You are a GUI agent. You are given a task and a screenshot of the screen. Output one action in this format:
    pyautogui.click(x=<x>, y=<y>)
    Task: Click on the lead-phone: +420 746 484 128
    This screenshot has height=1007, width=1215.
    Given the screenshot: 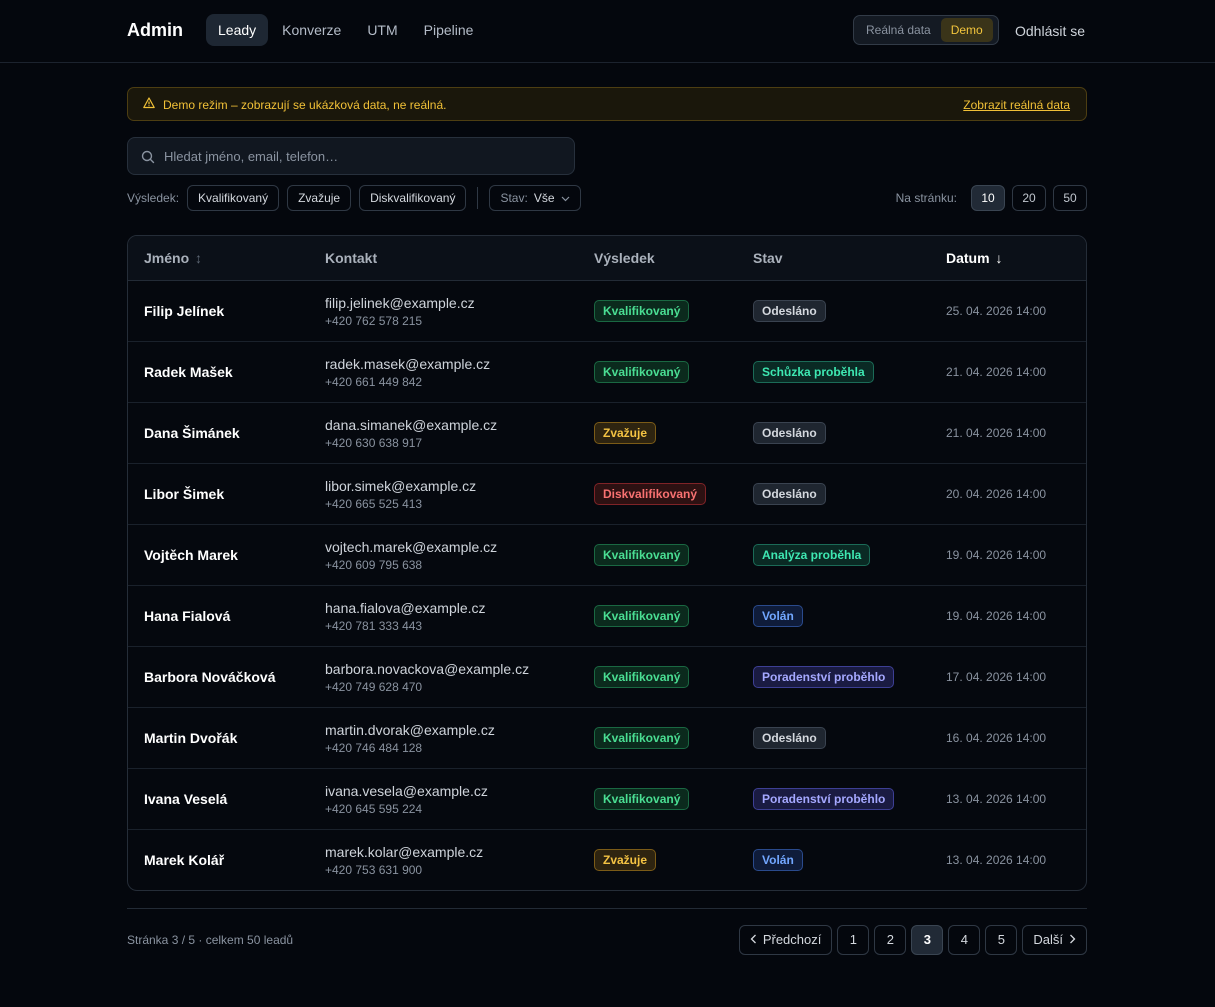 What is the action you would take?
    pyautogui.click(x=374, y=748)
    